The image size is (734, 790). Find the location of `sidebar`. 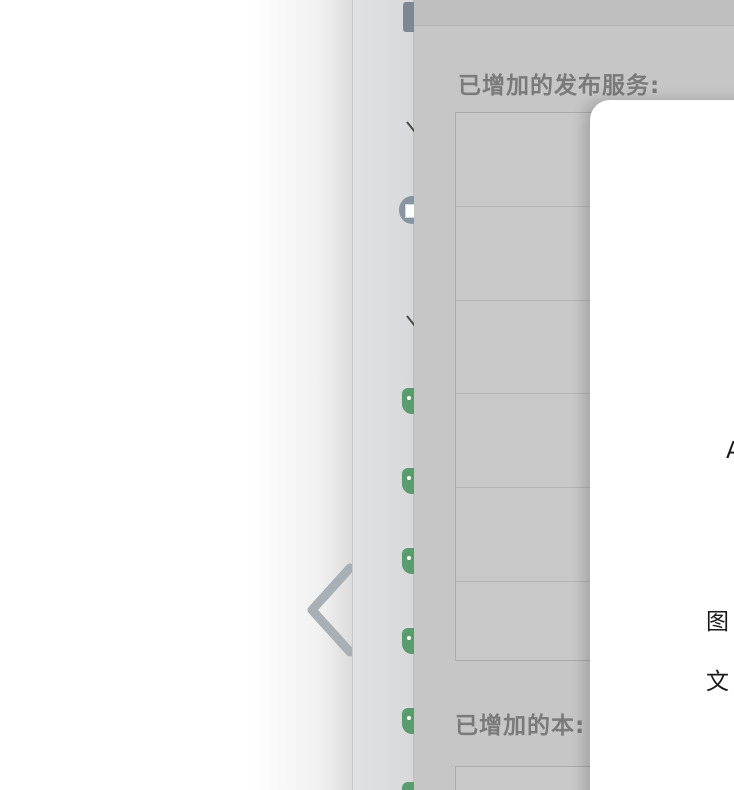

sidebar is located at coordinates (388, 395).